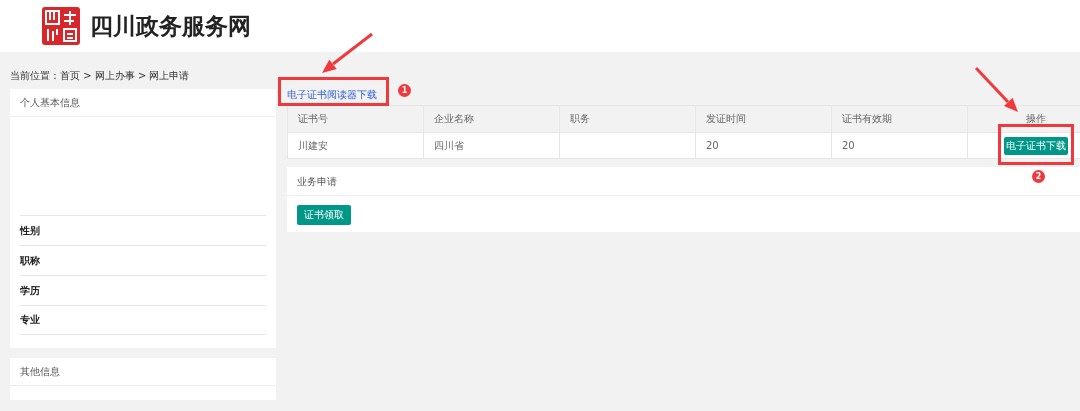 This screenshot has height=411, width=1080. Describe the element at coordinates (170, 25) in the screenshot. I see `site-title: 四川政务服务网` at that location.